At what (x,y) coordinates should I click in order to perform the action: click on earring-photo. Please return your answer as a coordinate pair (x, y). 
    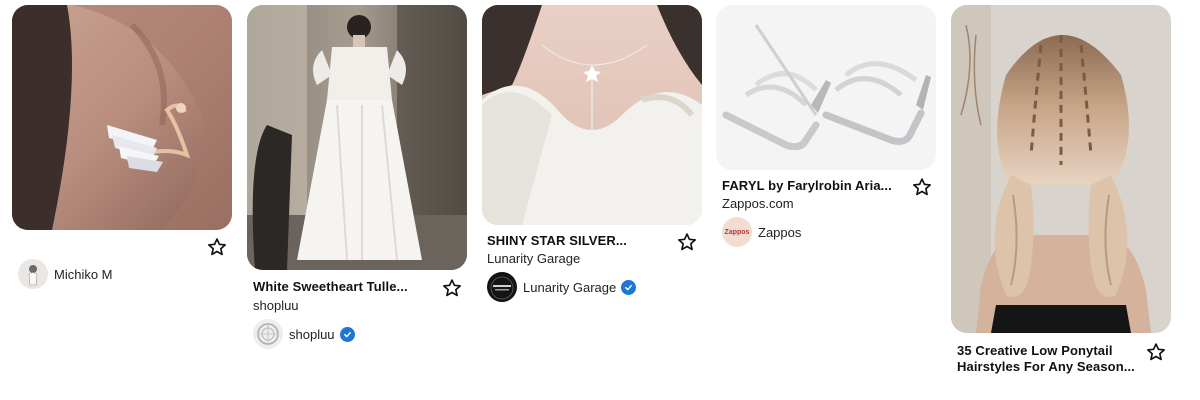
    Looking at the image, I should click on (122, 117).